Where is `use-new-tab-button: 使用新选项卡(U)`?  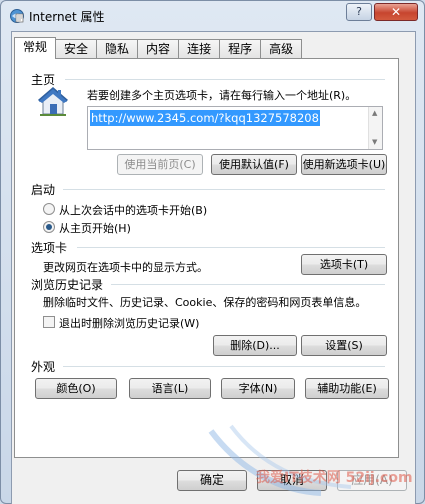 use-new-tab-button: 使用新选项卡(U) is located at coordinates (344, 164).